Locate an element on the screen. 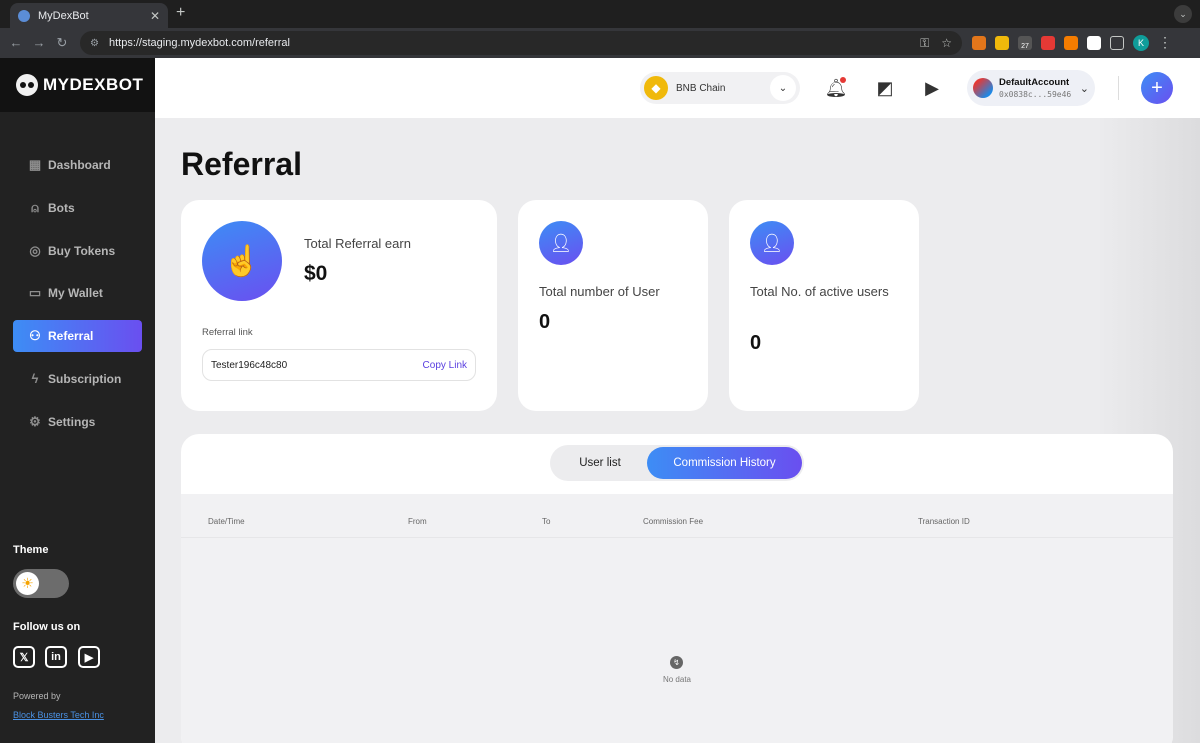  video-play-icon: ▶ is located at coordinates (932, 88).